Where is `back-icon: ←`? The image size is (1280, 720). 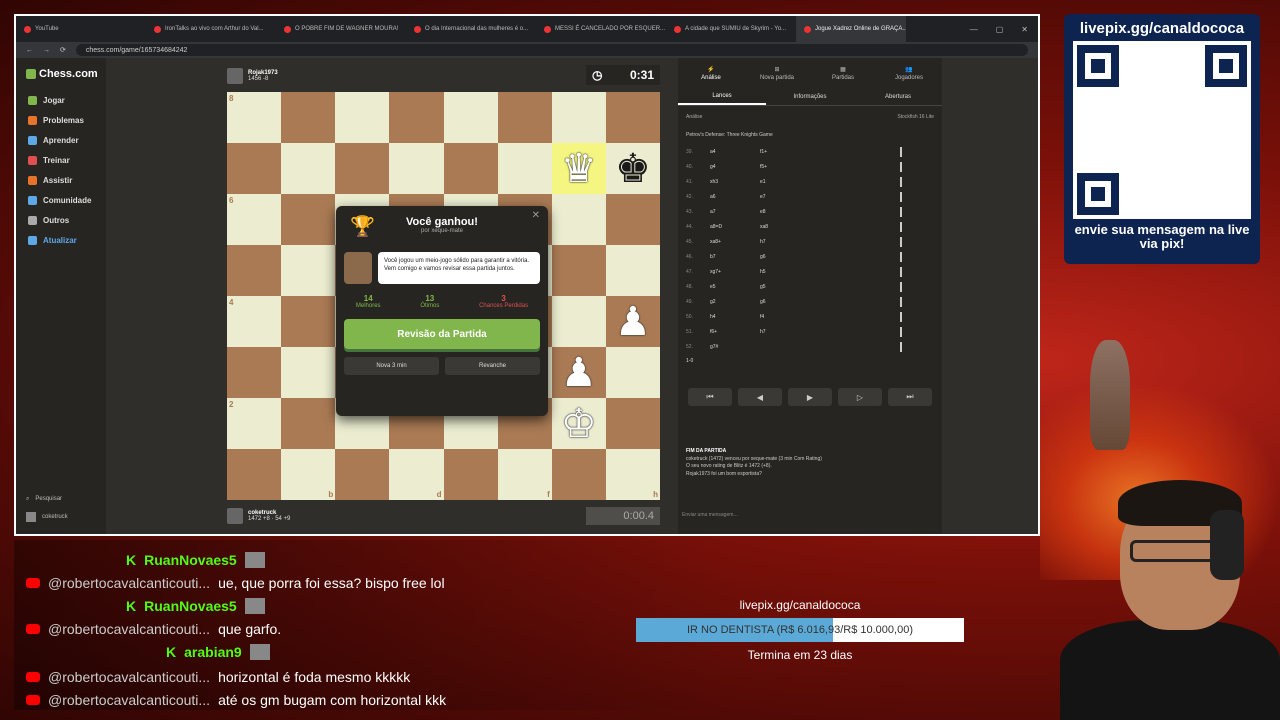
back-icon: ← is located at coordinates (29, 50).